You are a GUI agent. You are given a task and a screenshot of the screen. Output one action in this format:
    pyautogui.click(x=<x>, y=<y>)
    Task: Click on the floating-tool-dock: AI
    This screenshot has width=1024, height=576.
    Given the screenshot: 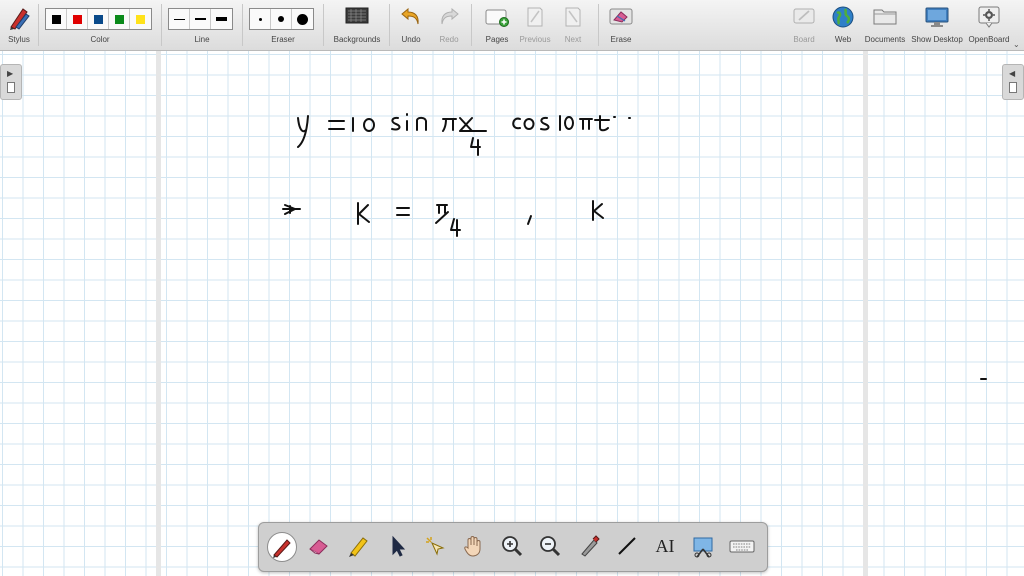 What is the action you would take?
    pyautogui.click(x=513, y=547)
    